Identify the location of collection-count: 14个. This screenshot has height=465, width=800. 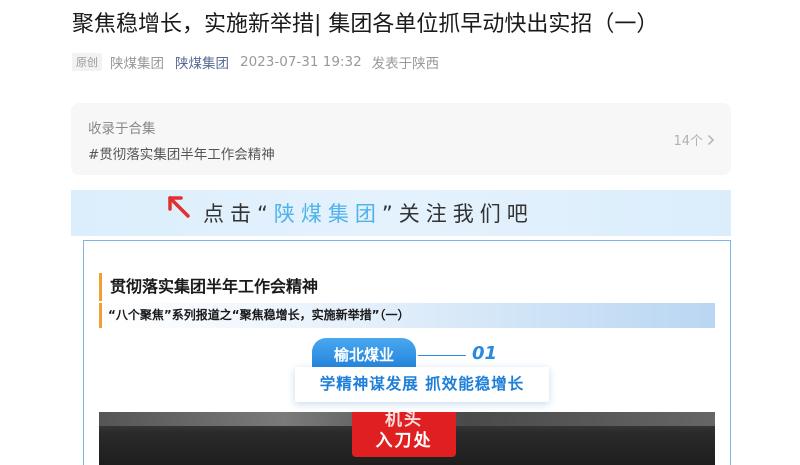
(694, 139).